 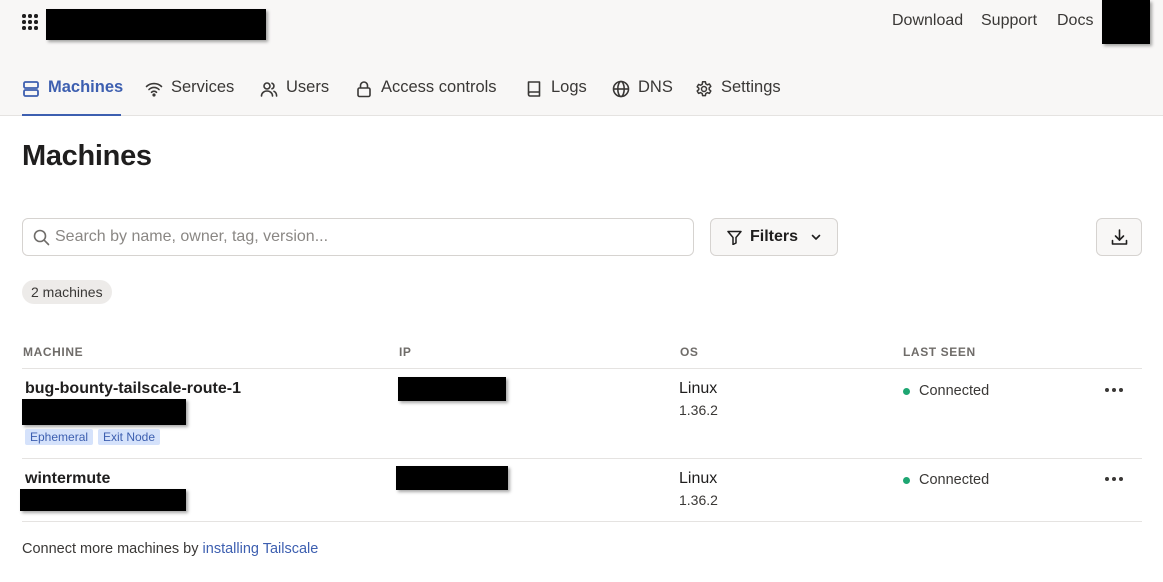 What do you see at coordinates (189, 97) in the screenshot?
I see `tab-services: Services` at bounding box center [189, 97].